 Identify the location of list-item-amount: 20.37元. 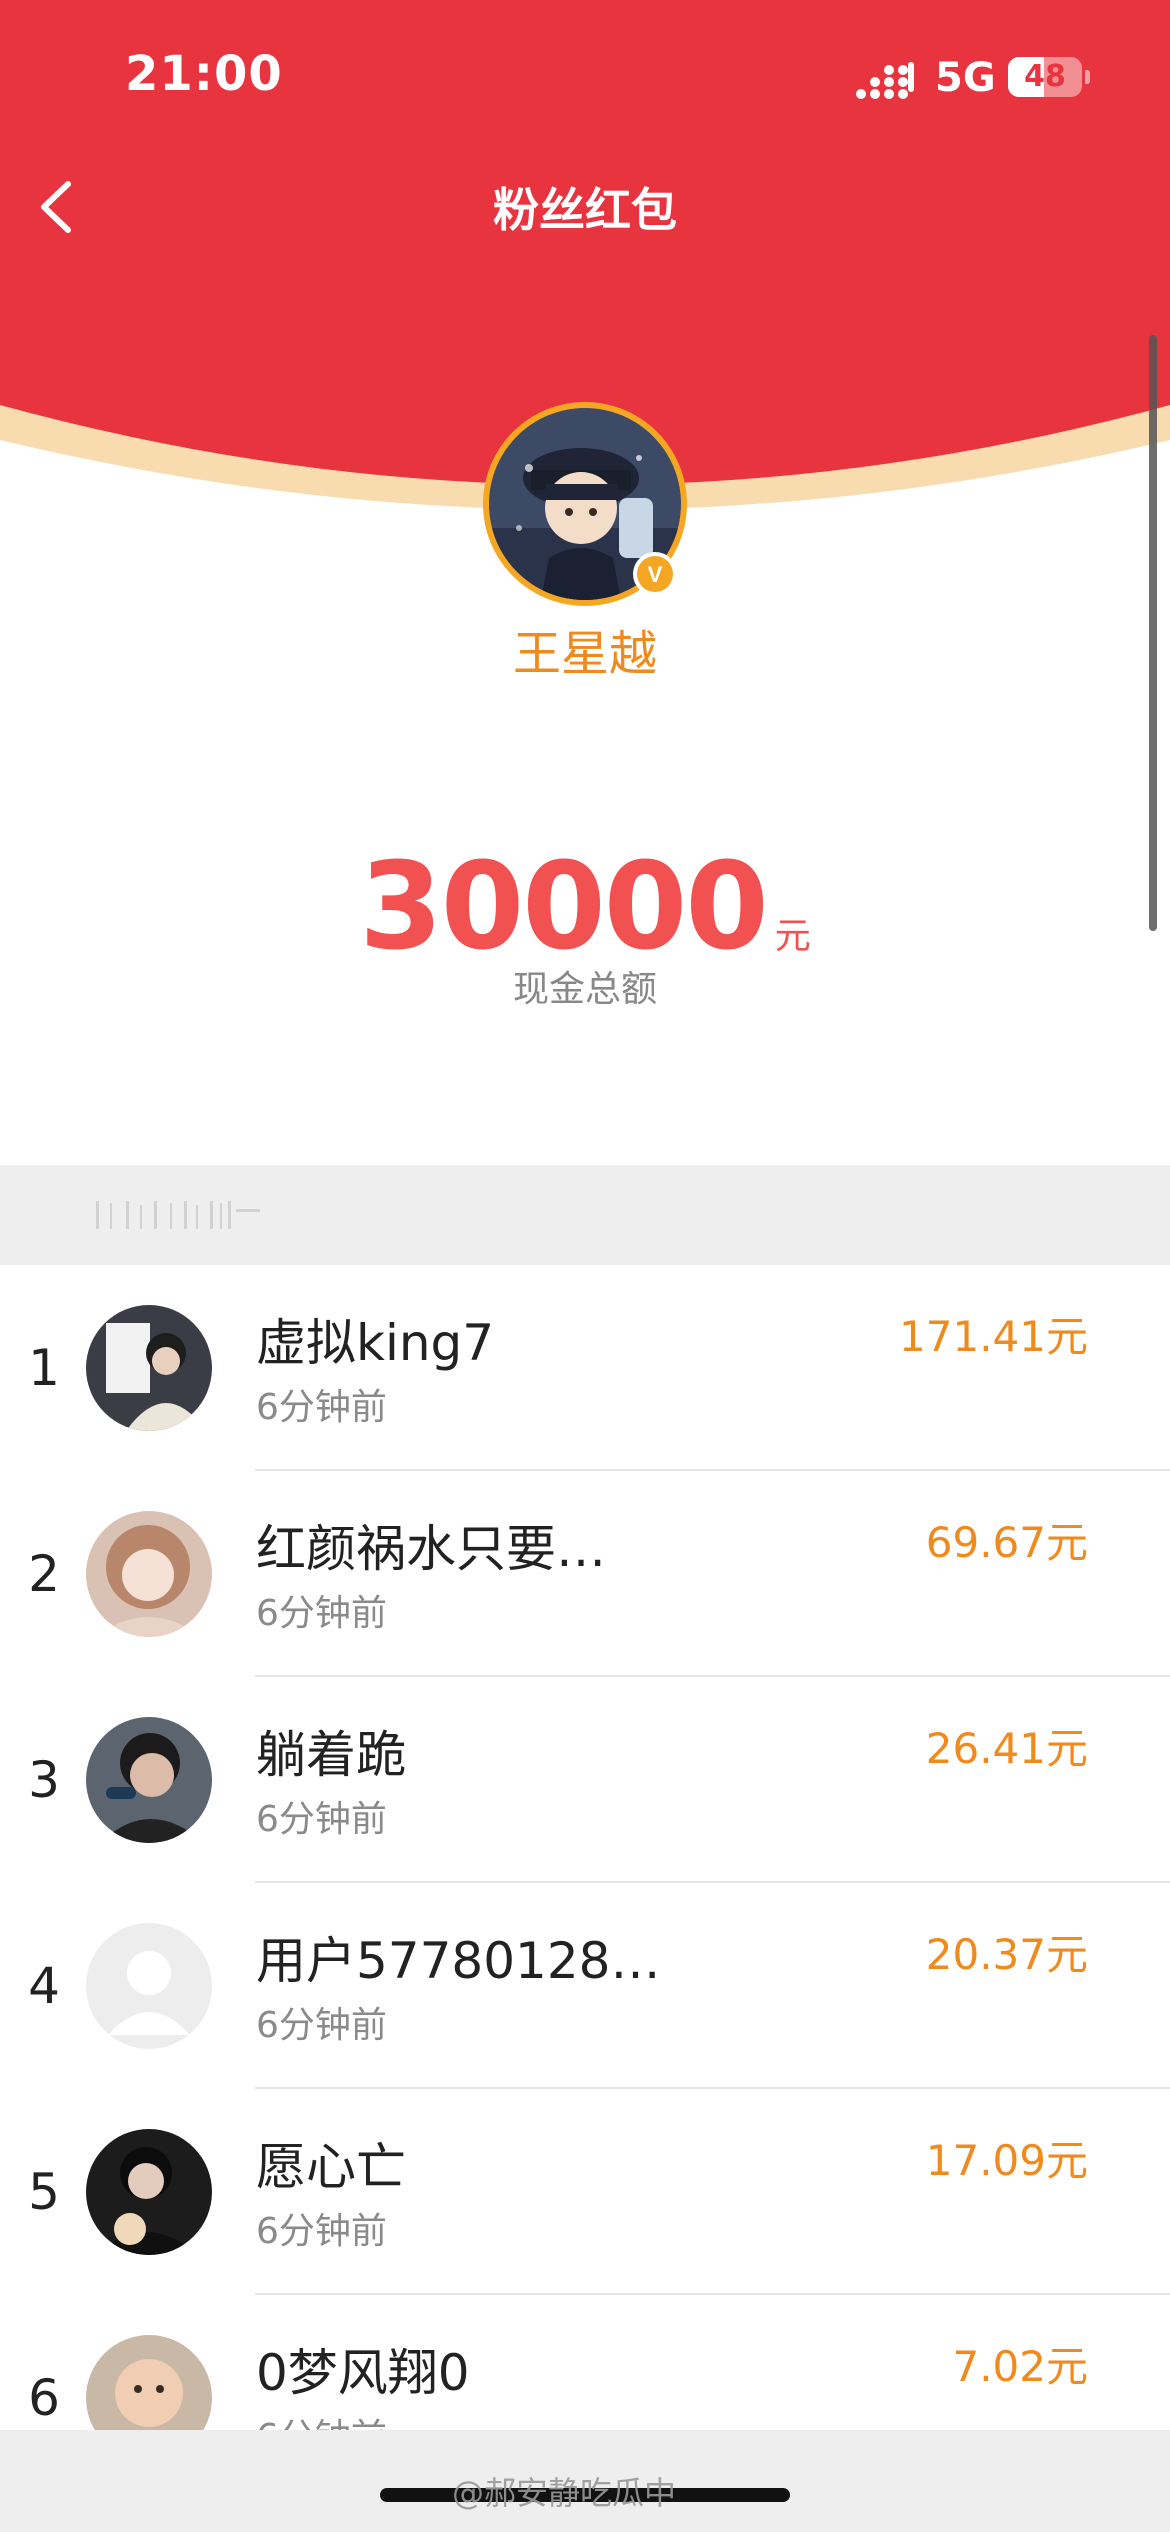
(1006, 1954).